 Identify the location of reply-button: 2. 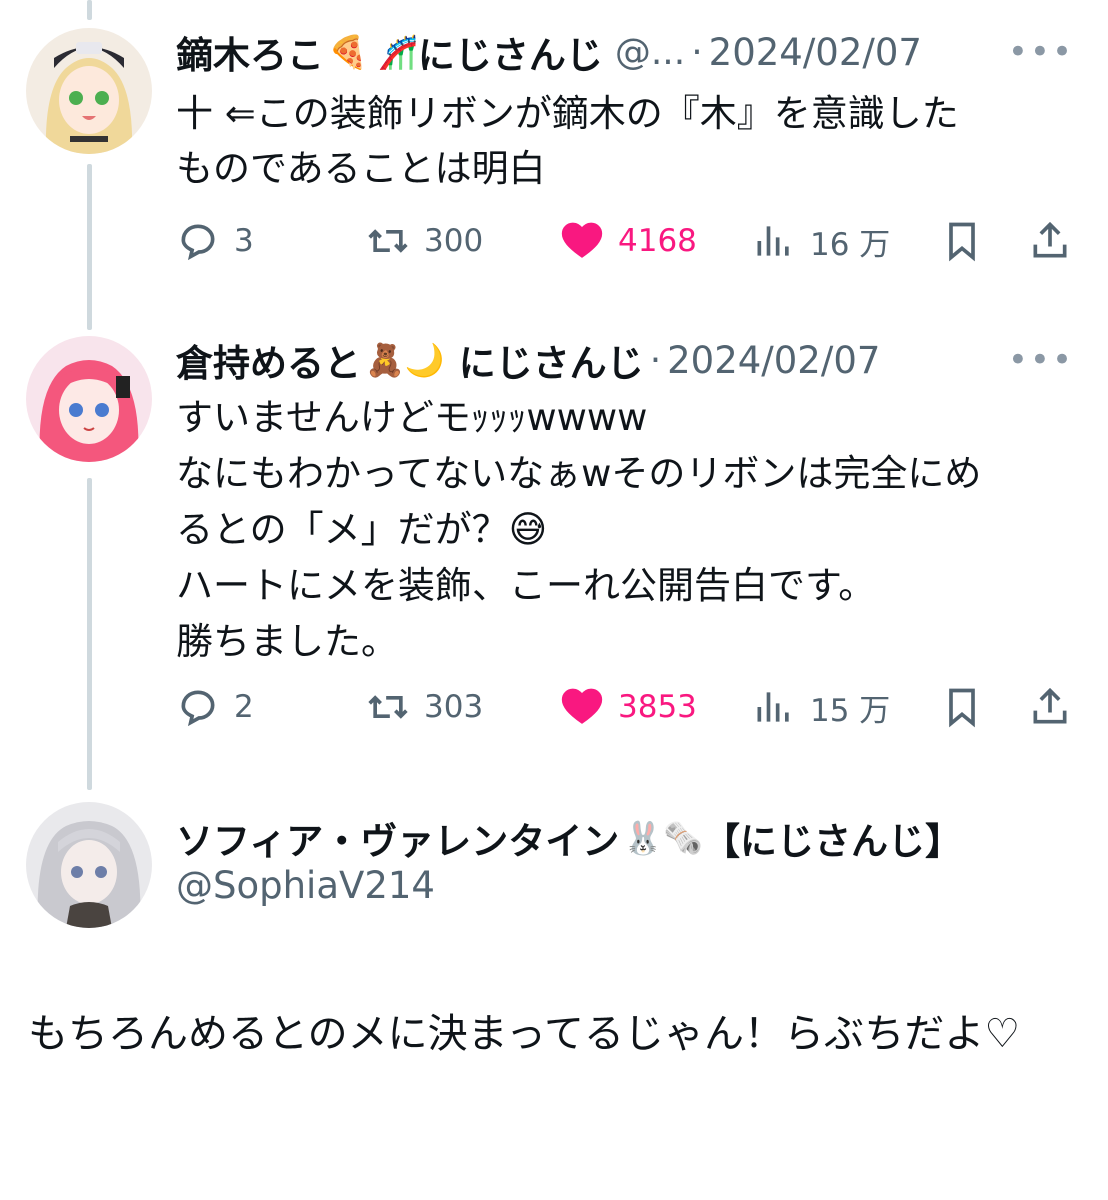
(215, 707).